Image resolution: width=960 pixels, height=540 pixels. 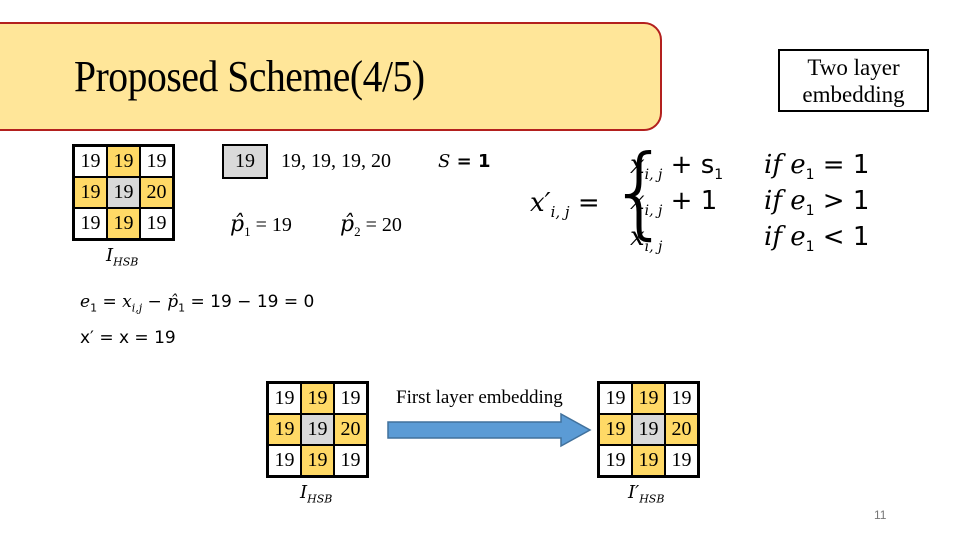 I want to click on case-tail: + 1, so click(x=690, y=201).